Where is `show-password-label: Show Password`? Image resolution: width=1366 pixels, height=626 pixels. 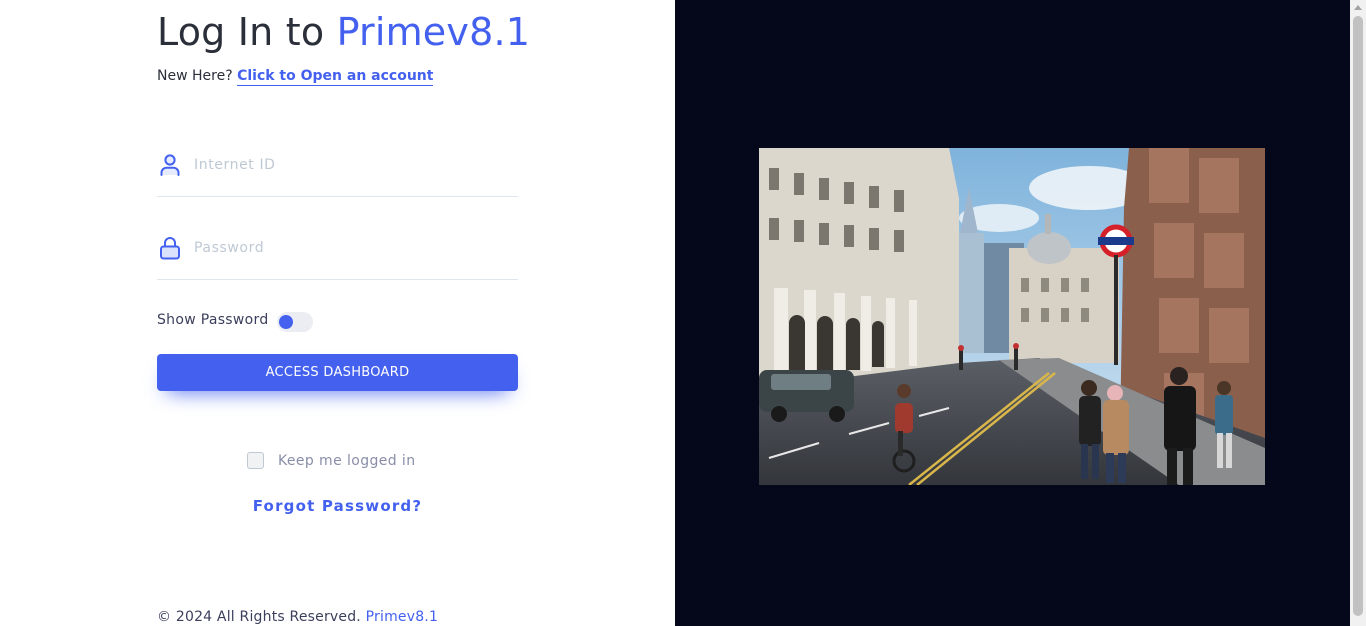
show-password-label: Show Password is located at coordinates (213, 320).